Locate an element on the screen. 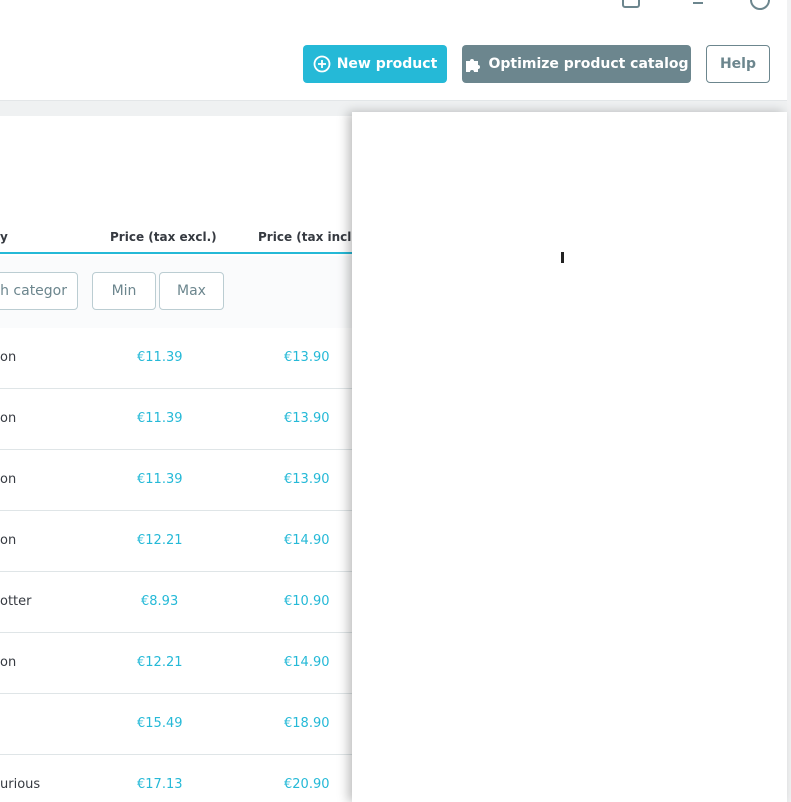 This screenshot has height=802, width=791. column-price-incl: Price (tax incl.) is located at coordinates (305, 237).